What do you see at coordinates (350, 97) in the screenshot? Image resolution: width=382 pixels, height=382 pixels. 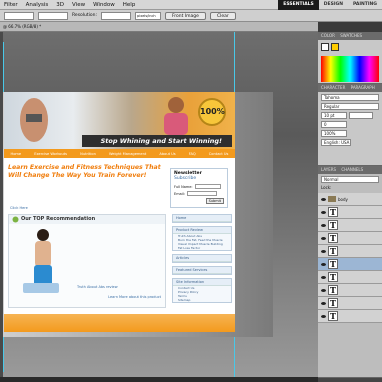 I see `font-family-select: Tahoma` at bounding box center [350, 97].